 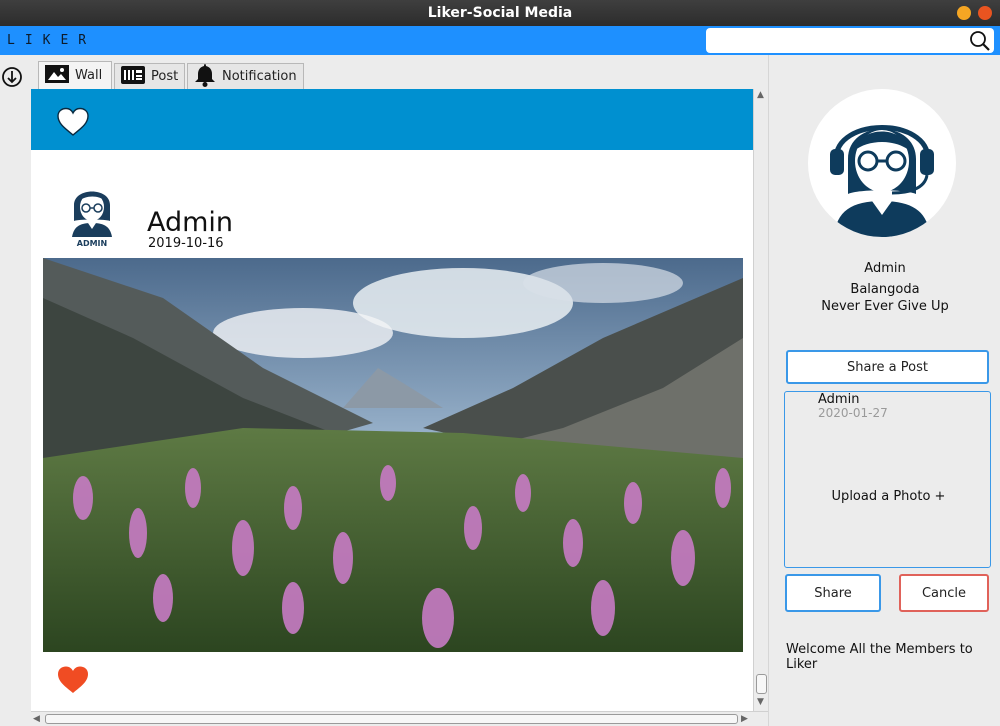 What do you see at coordinates (888, 496) in the screenshot?
I see `upload-photo-button: Upload a Photo +` at bounding box center [888, 496].